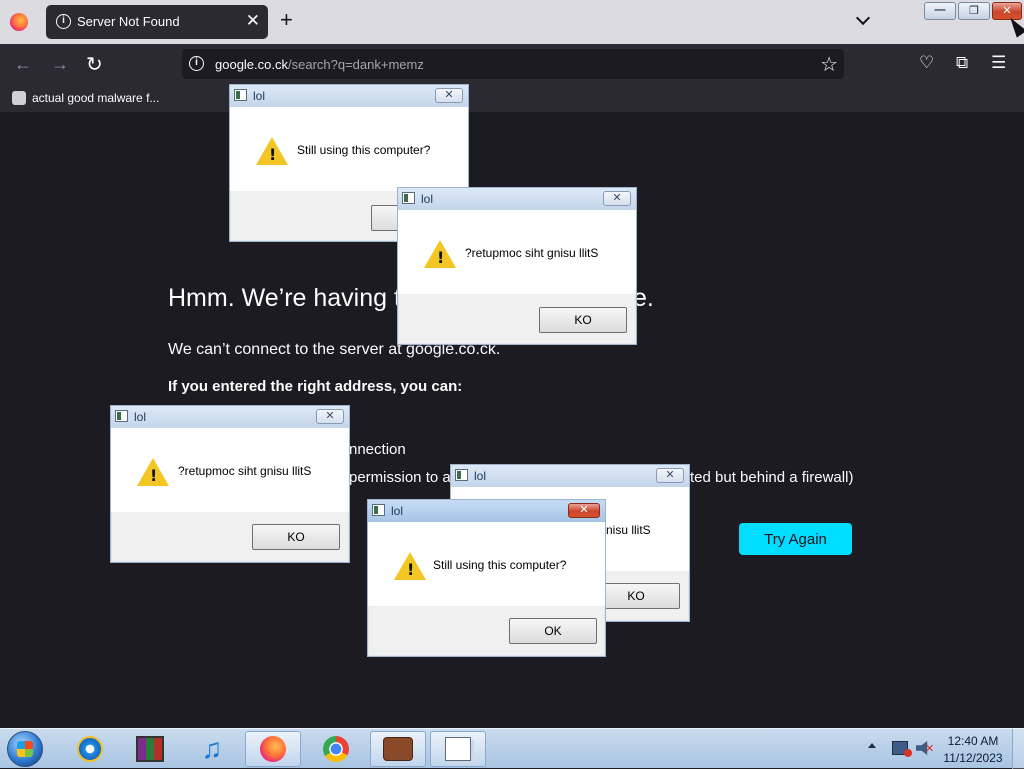  What do you see at coordinates (458, 749) in the screenshot?
I see `lol-dialog-taskbar-icon` at bounding box center [458, 749].